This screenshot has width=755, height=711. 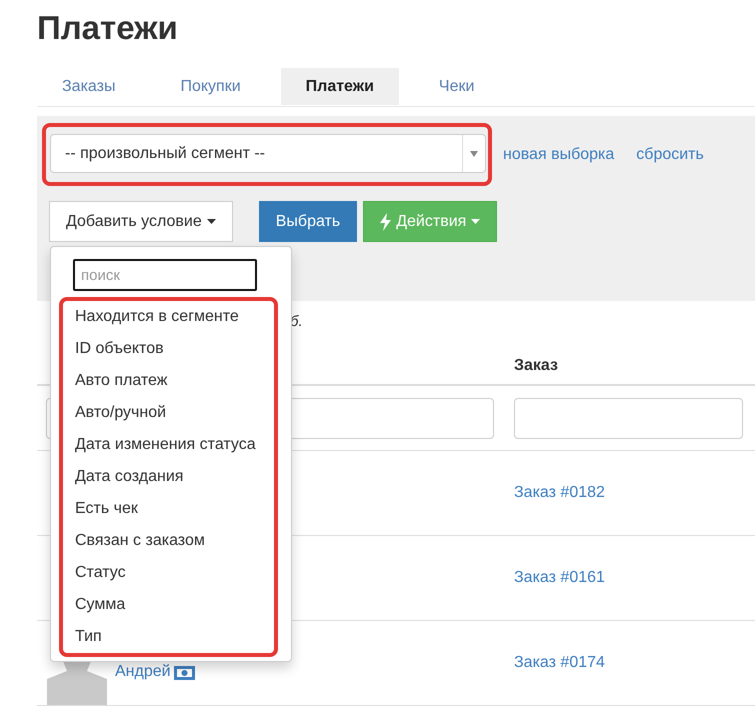 I want to click on menu-item: Авто/ручной, so click(x=168, y=413).